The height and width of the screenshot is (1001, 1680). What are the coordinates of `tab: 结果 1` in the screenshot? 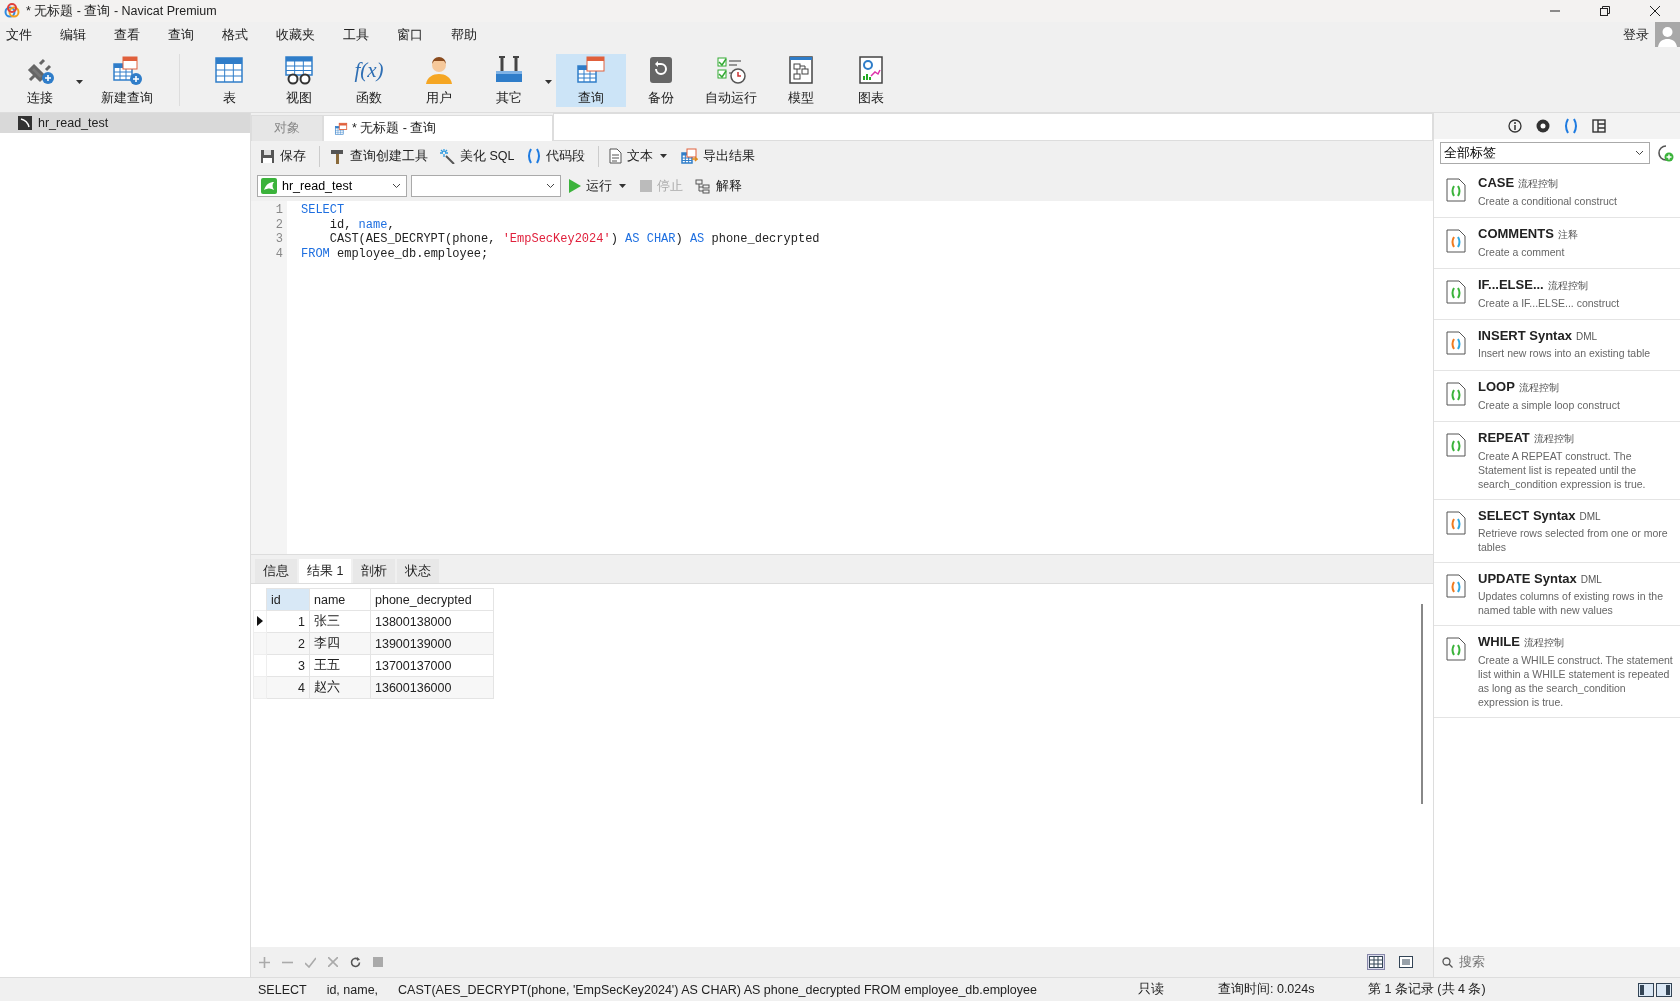 It's located at (325, 571).